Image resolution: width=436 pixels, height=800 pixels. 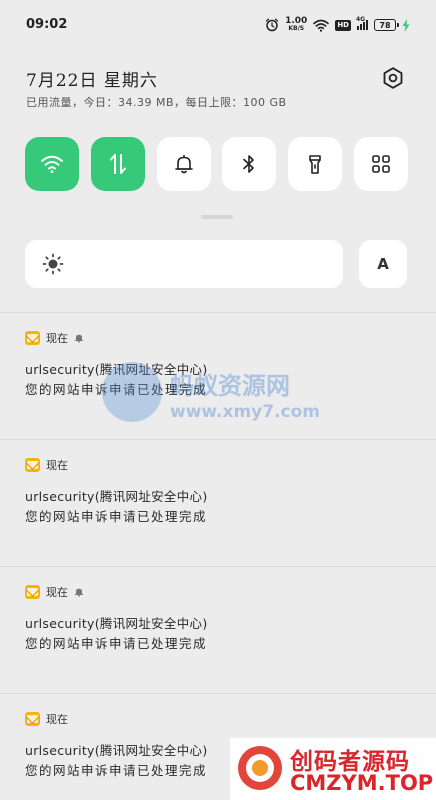 What do you see at coordinates (406, 25) in the screenshot?
I see `charging-icon` at bounding box center [406, 25].